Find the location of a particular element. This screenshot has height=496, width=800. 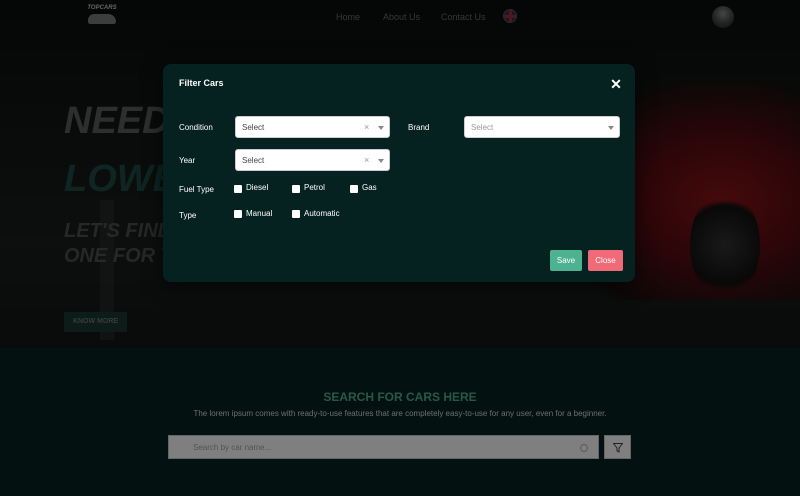

brand-select-value: Select is located at coordinates (482, 127).